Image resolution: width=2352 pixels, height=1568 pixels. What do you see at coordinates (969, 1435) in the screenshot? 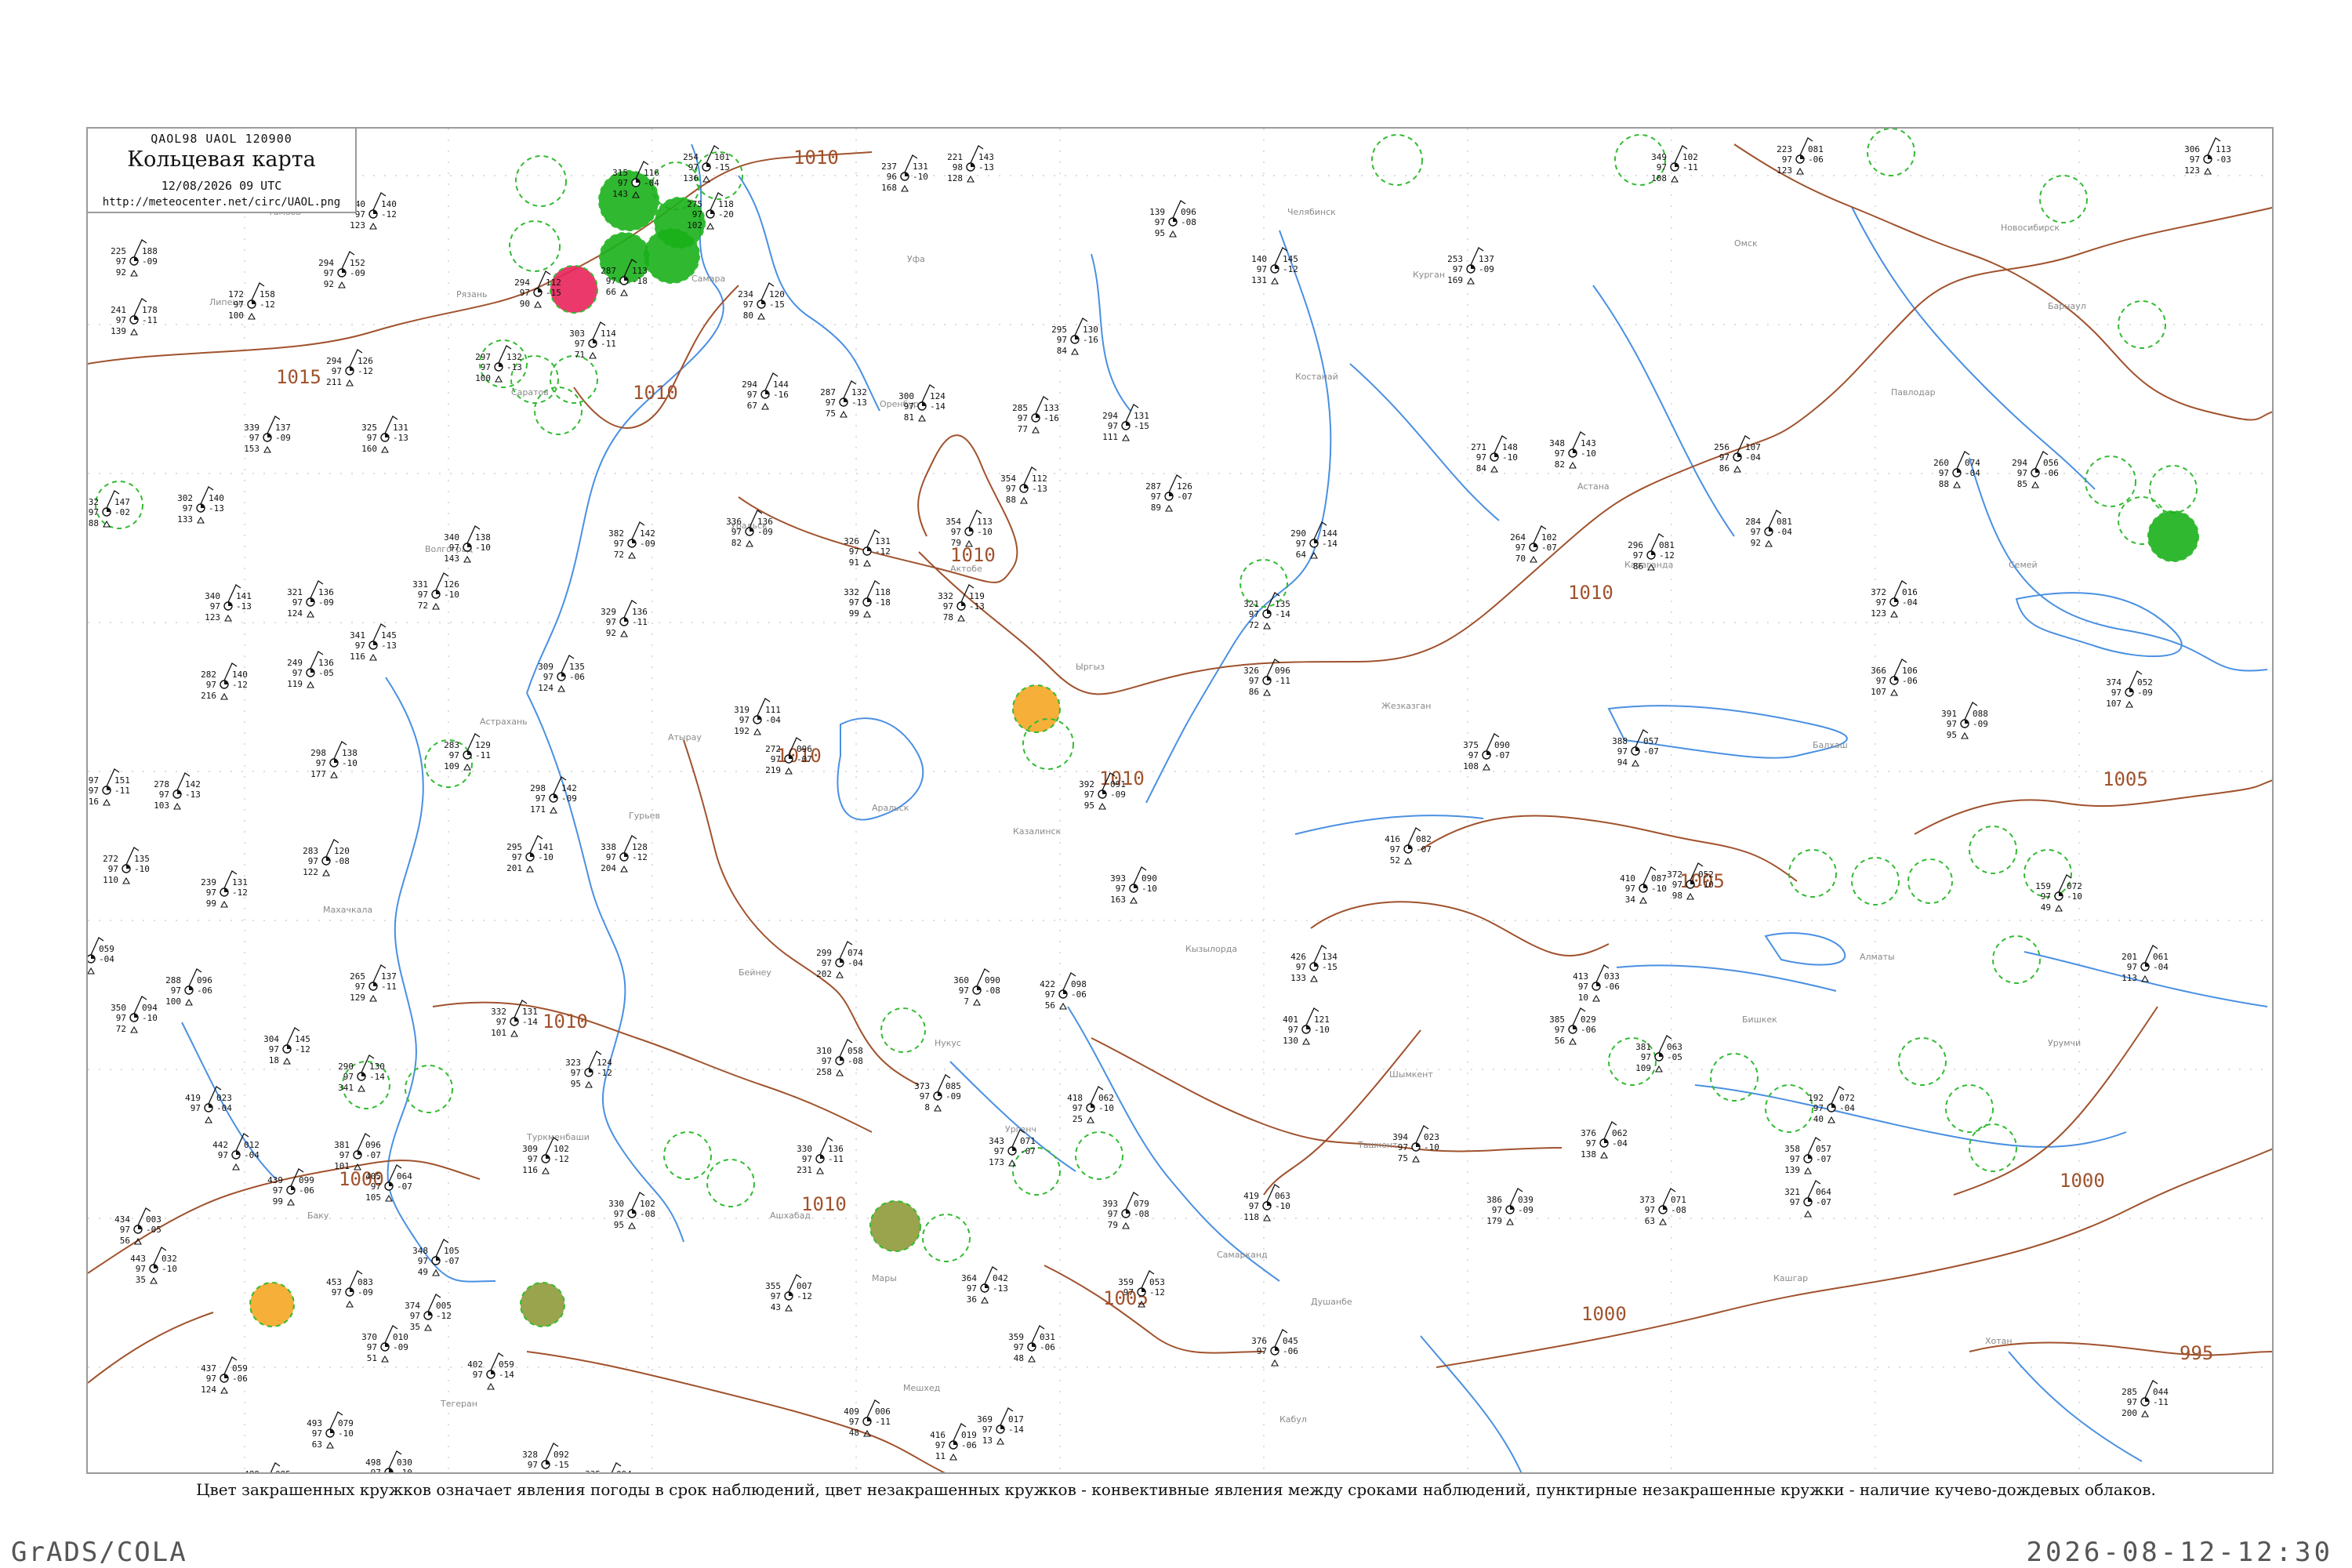
I see `station-value: 019` at bounding box center [969, 1435].